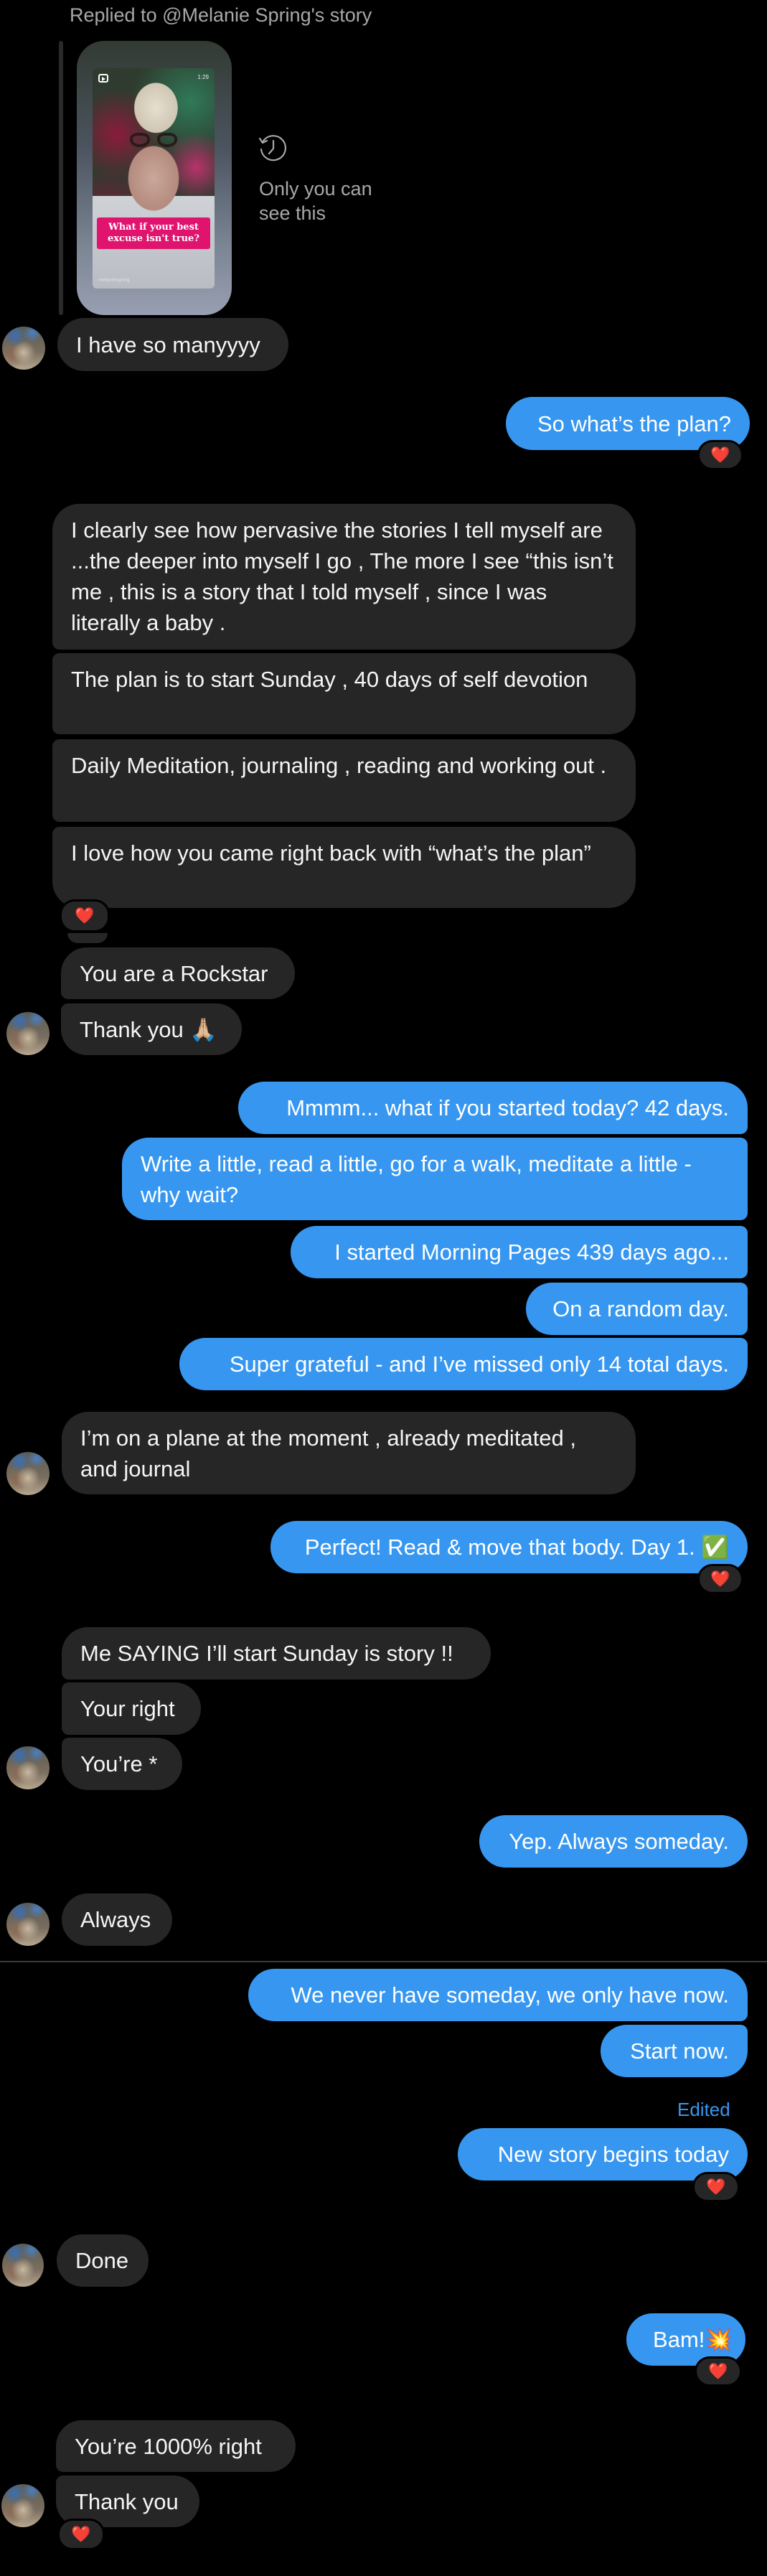 The height and width of the screenshot is (2576, 767). Describe the element at coordinates (675, 2051) in the screenshot. I see `message-sent: Start now.` at that location.